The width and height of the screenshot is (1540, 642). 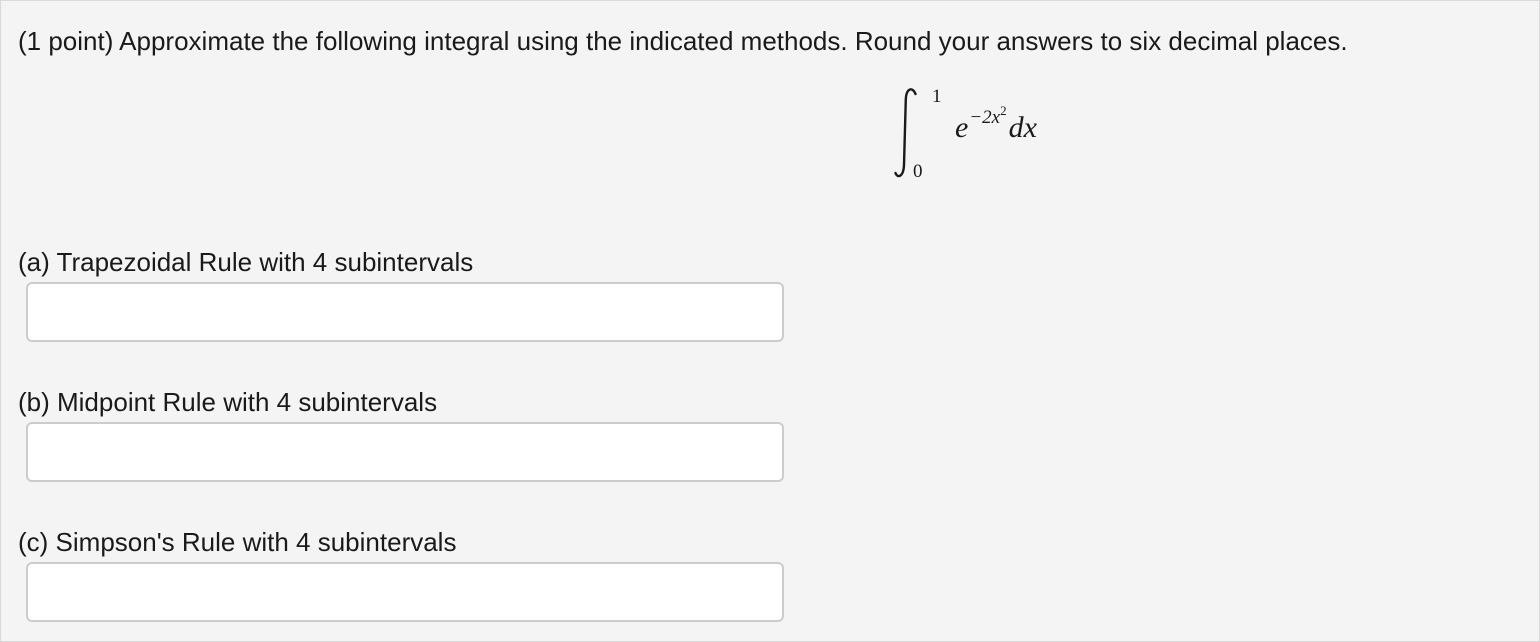 What do you see at coordinates (405, 452) in the screenshot?
I see `midpoint-answer-input` at bounding box center [405, 452].